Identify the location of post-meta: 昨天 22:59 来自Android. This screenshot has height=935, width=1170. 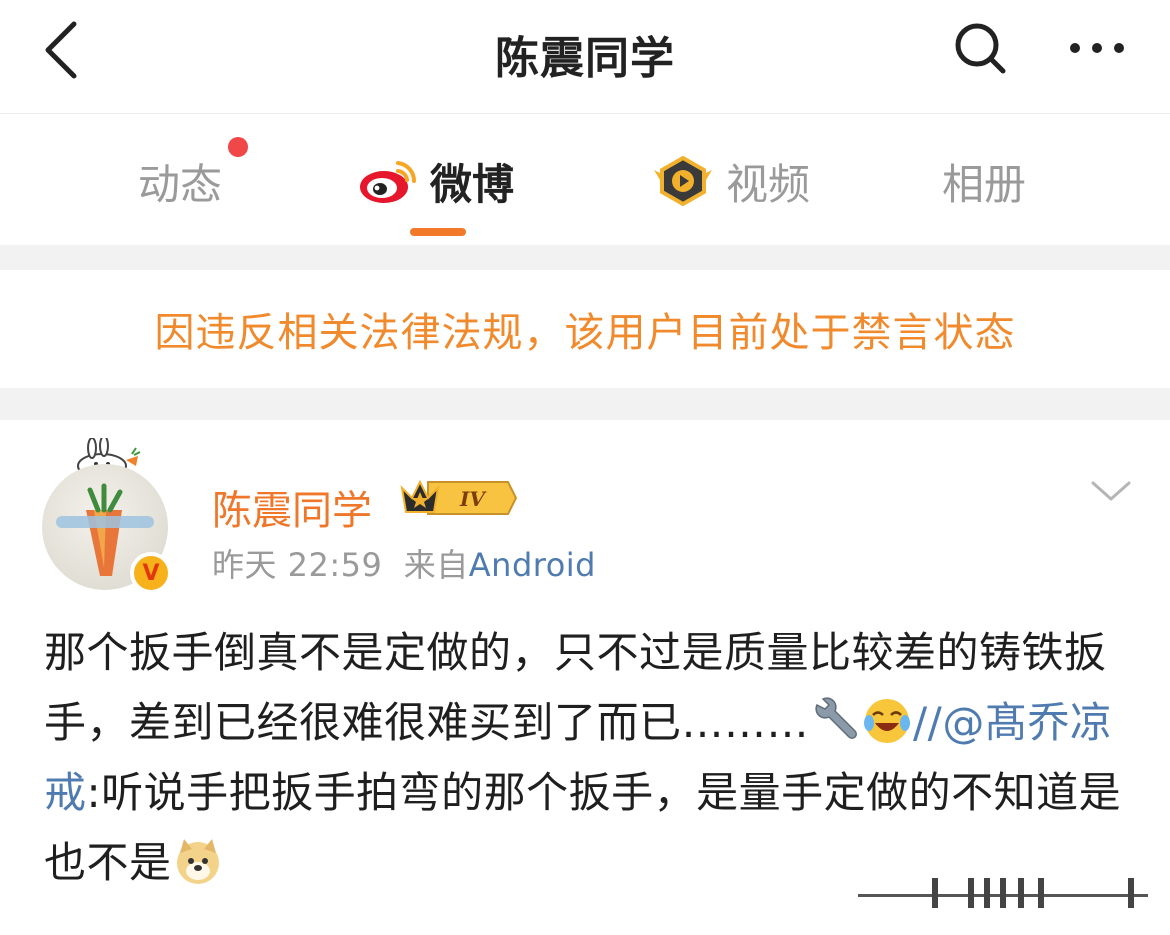
(404, 563).